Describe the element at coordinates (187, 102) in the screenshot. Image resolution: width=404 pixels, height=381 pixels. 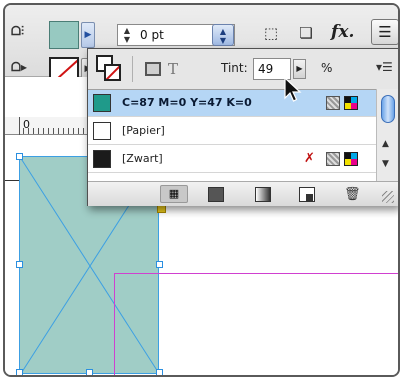
I see `swatch-name: C=87 M=0 Y=47 K=0` at that location.